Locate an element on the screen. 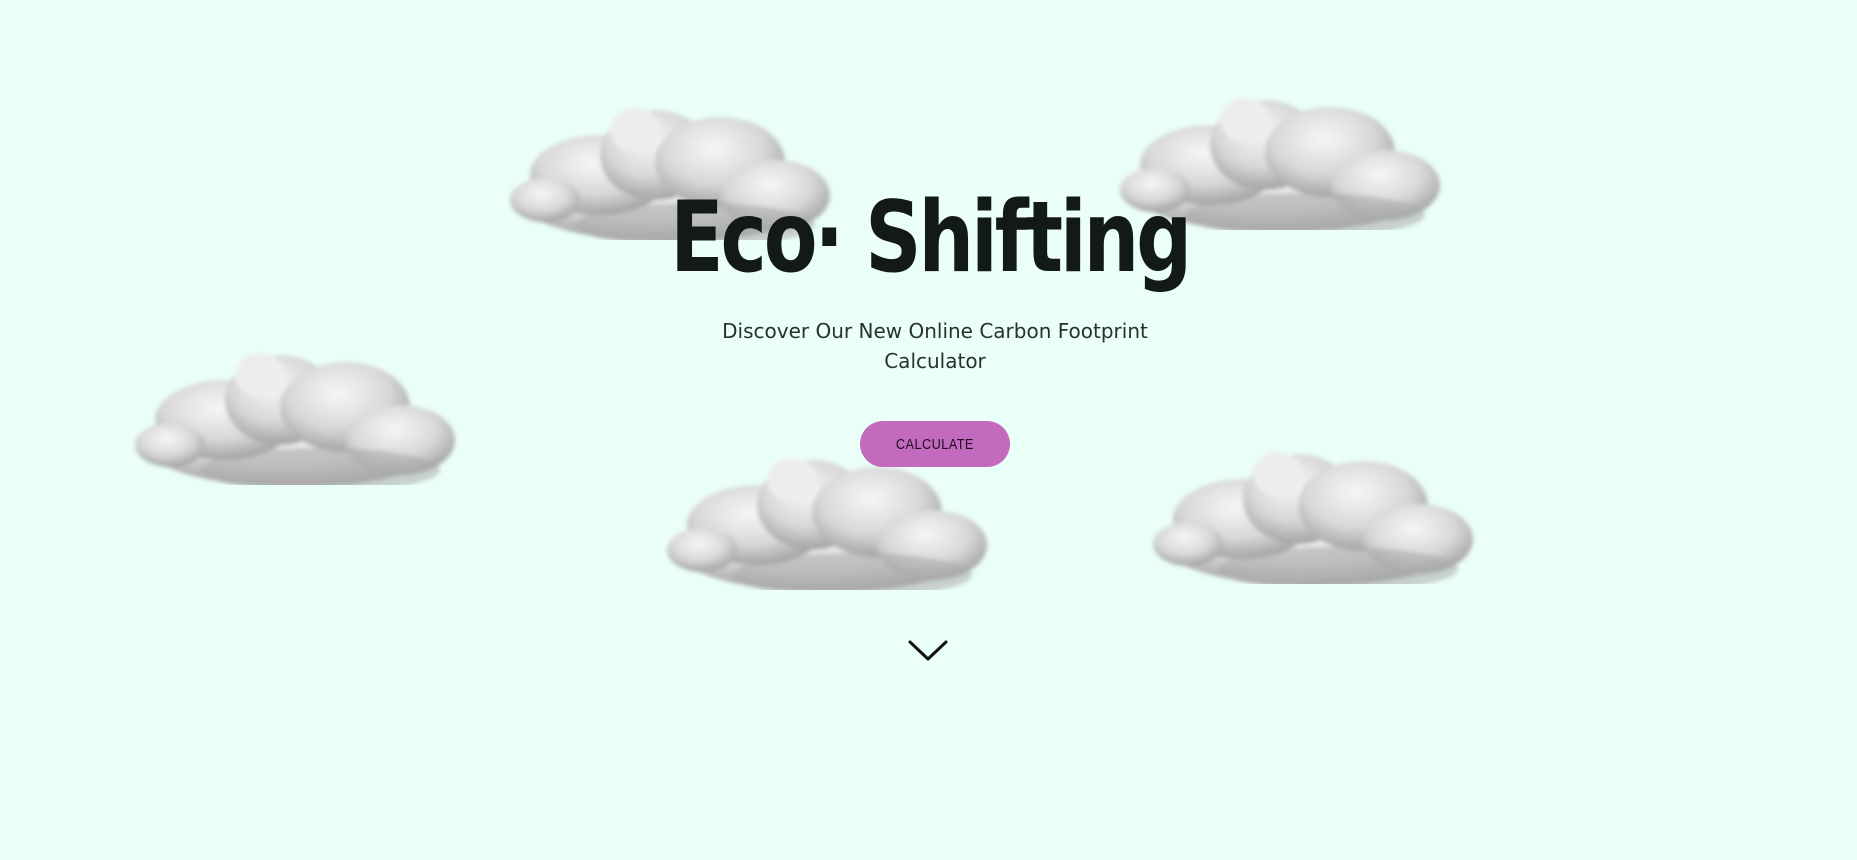  calculate-button-label: CALCULATE is located at coordinates (935, 444).